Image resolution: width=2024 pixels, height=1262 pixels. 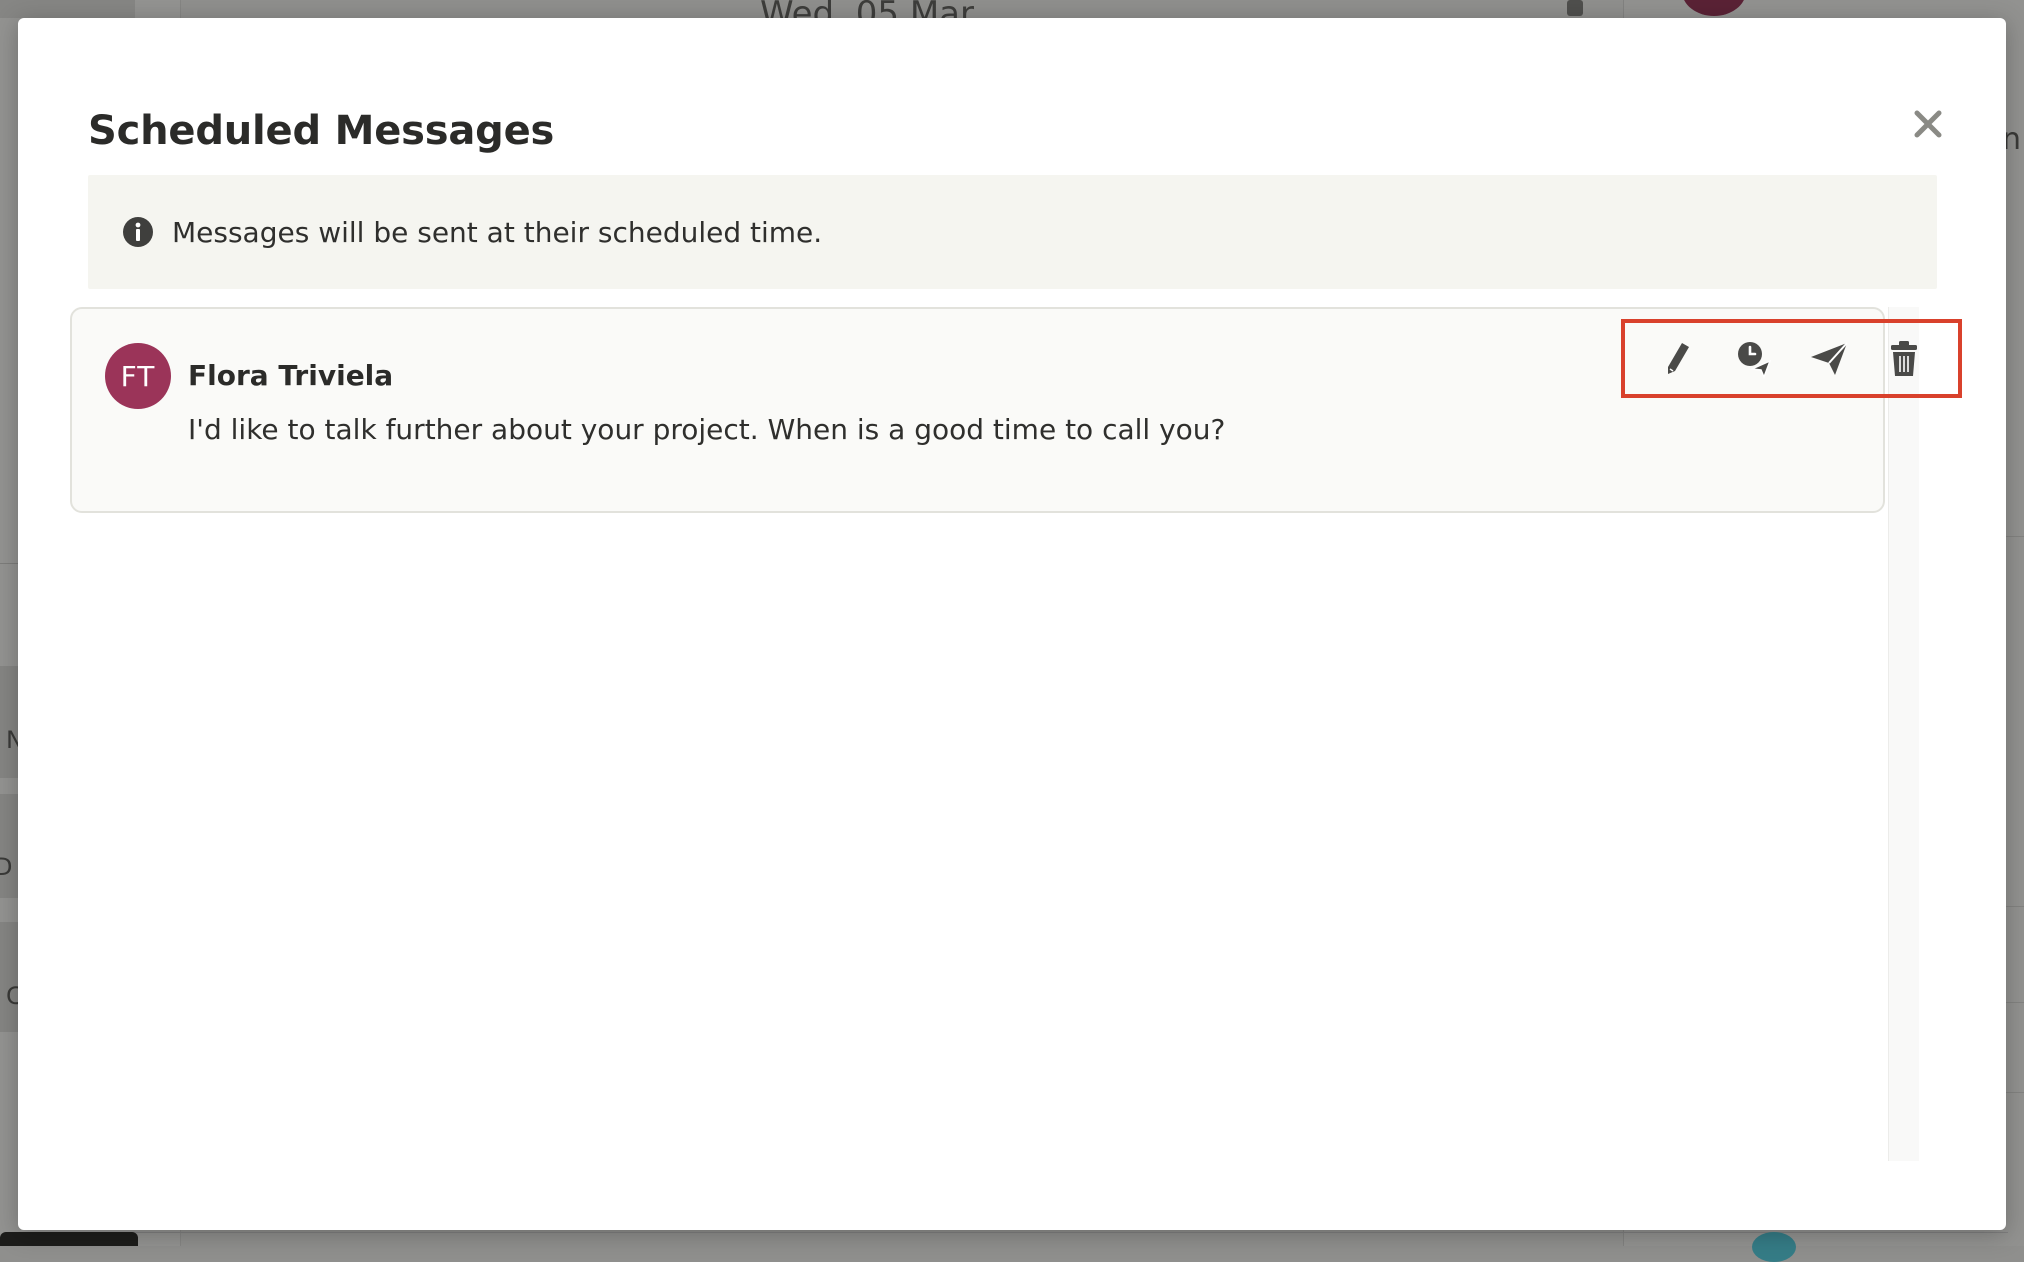 I want to click on background-left-letter: D, so click(x=6, y=867).